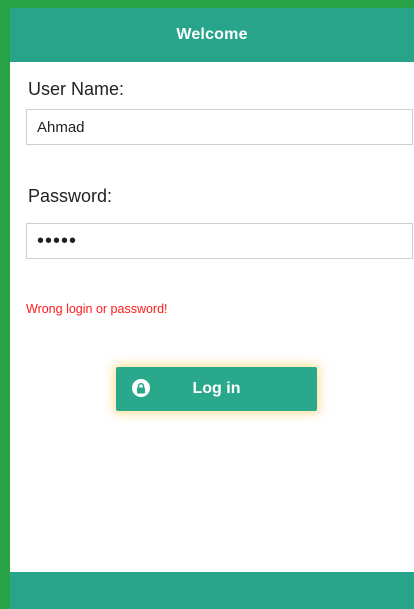 This screenshot has width=414, height=609. Describe the element at coordinates (97, 309) in the screenshot. I see `error-message: Wrong login or password!` at that location.